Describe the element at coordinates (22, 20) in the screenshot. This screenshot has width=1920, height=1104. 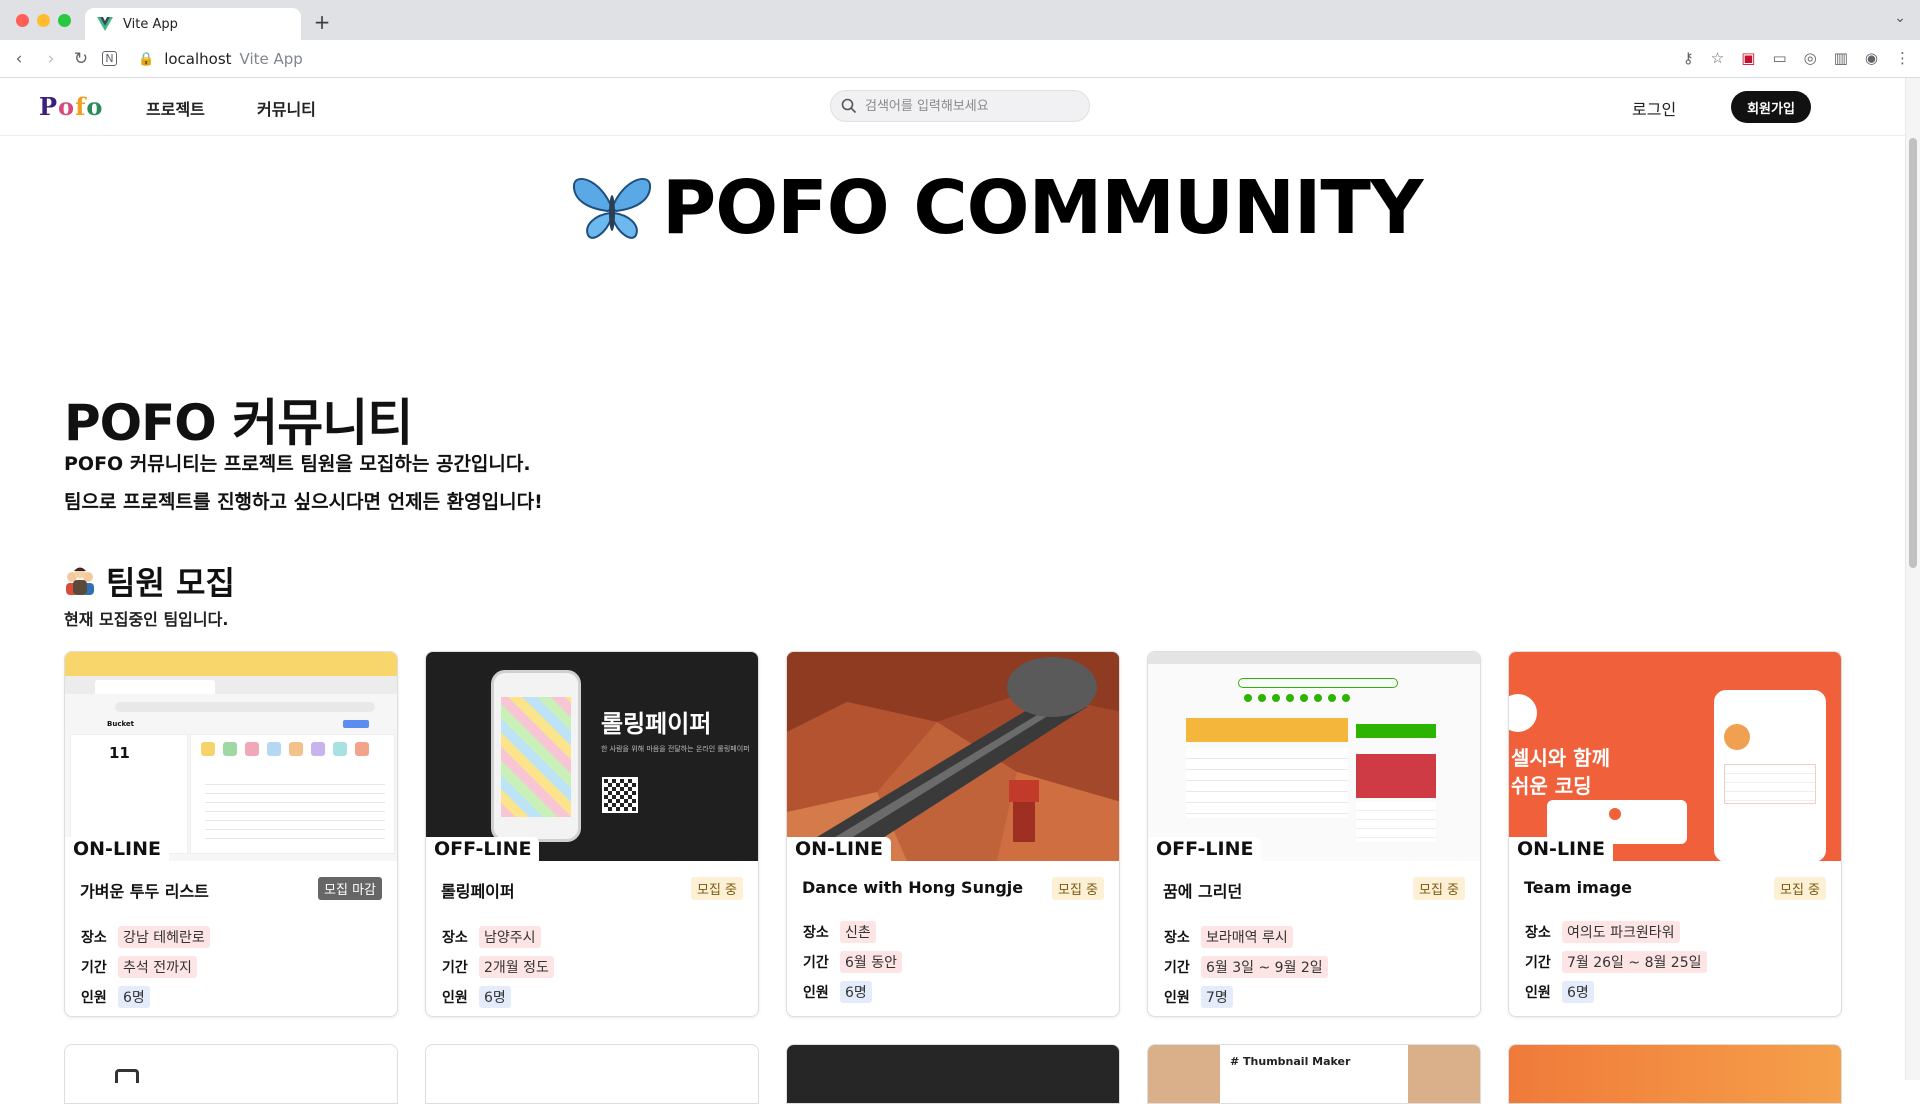
I see `close-window-button` at that location.